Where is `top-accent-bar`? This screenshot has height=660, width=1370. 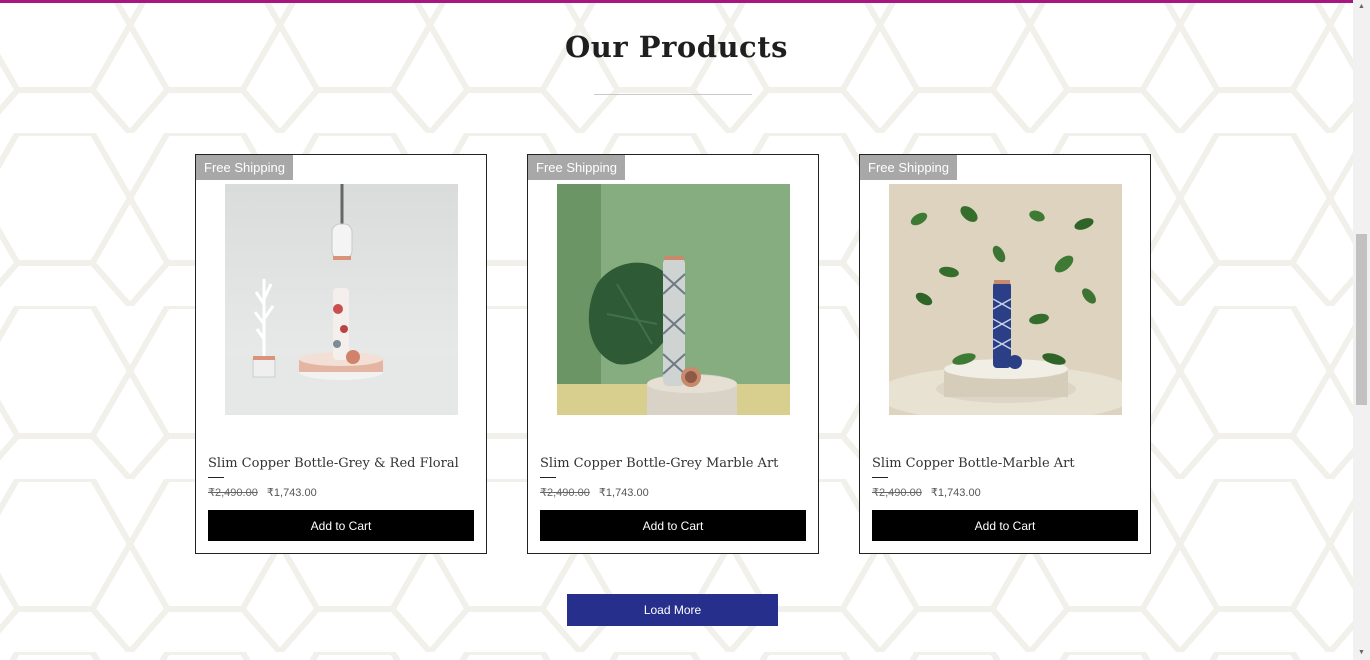
top-accent-bar is located at coordinates (676, 1).